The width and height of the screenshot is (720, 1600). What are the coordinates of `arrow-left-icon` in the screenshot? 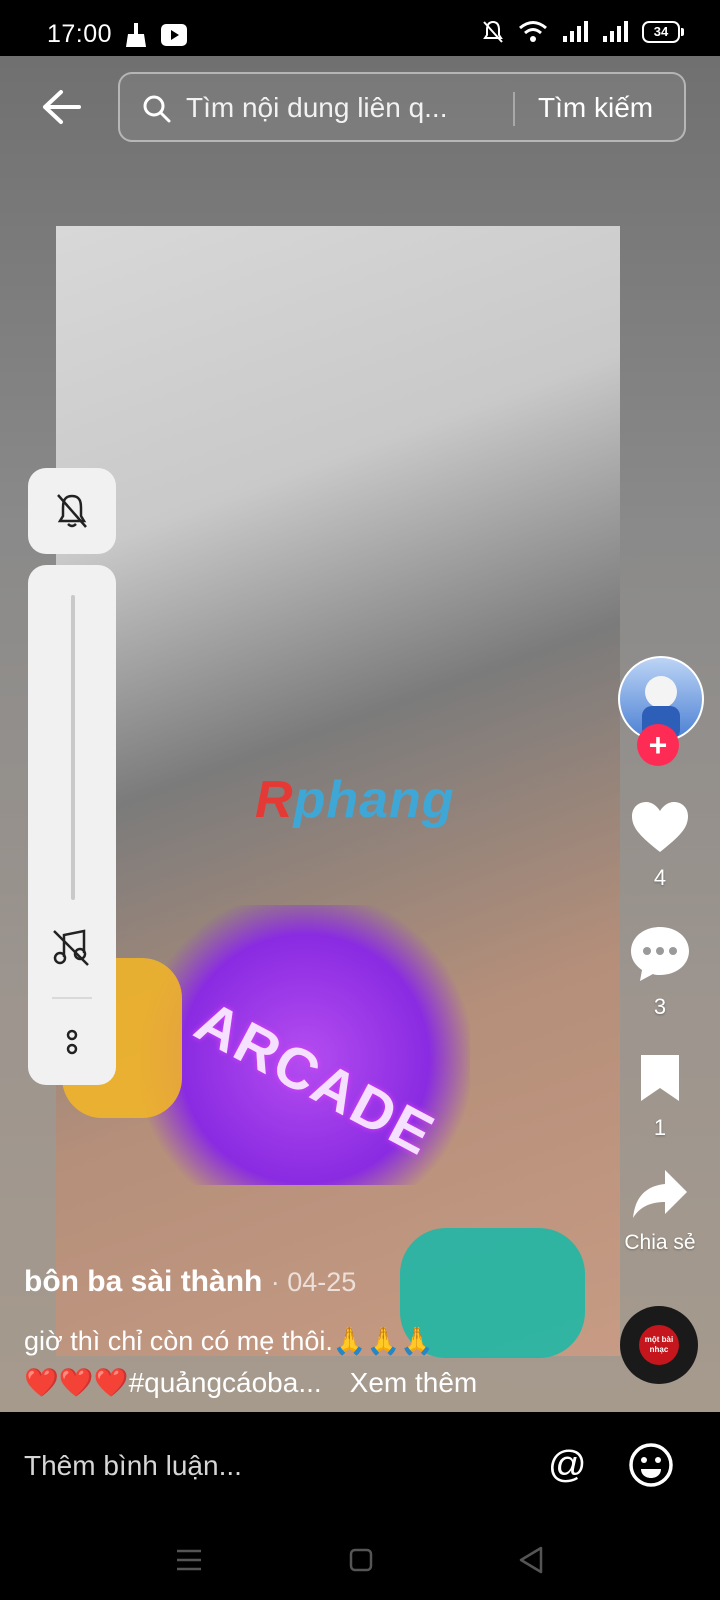 It's located at (62, 107).